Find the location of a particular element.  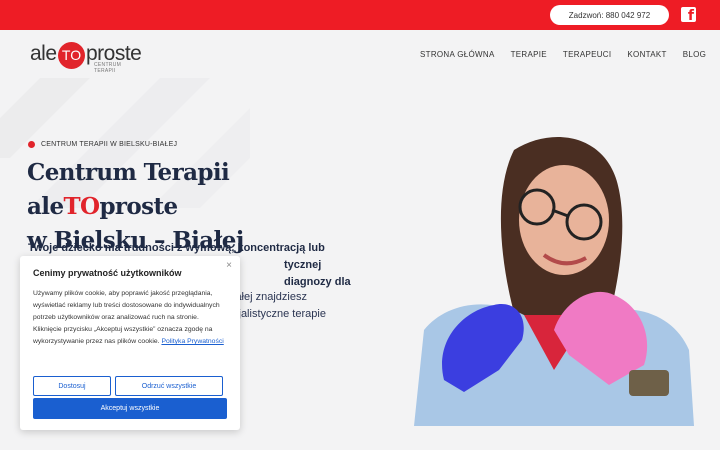

reject-all-button: Odrzuć wszystkie is located at coordinates (169, 386).